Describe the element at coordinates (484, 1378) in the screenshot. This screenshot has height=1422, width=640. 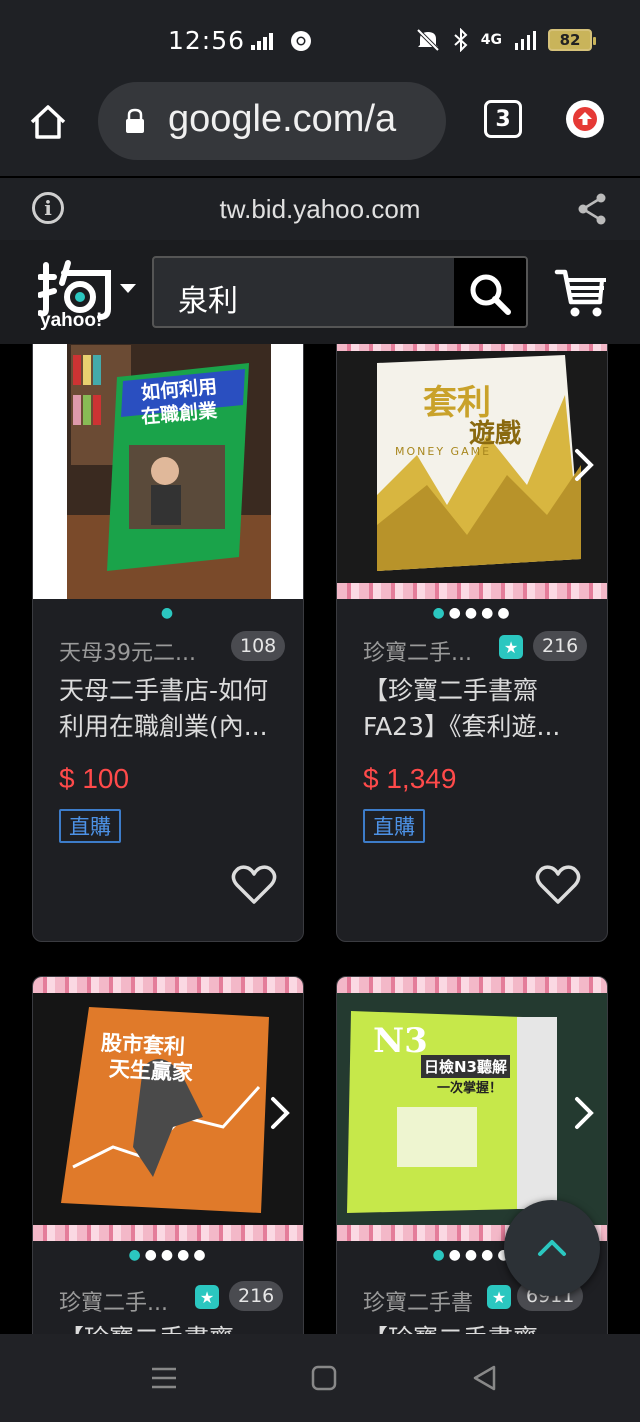
I see `back-icon` at that location.